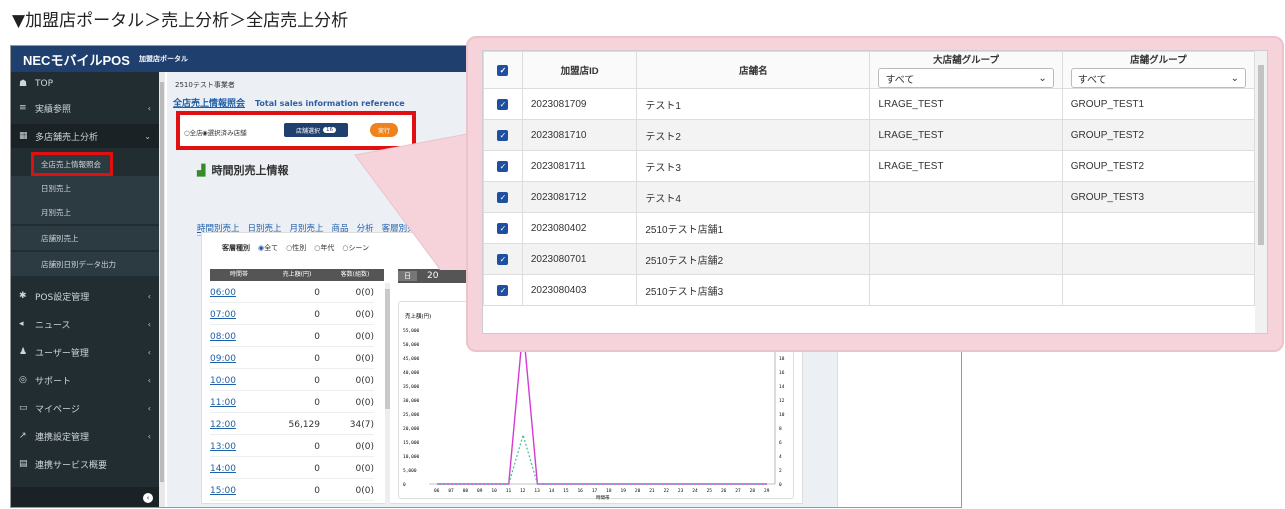  I want to click on x-tick-label: 29, so click(767, 491).